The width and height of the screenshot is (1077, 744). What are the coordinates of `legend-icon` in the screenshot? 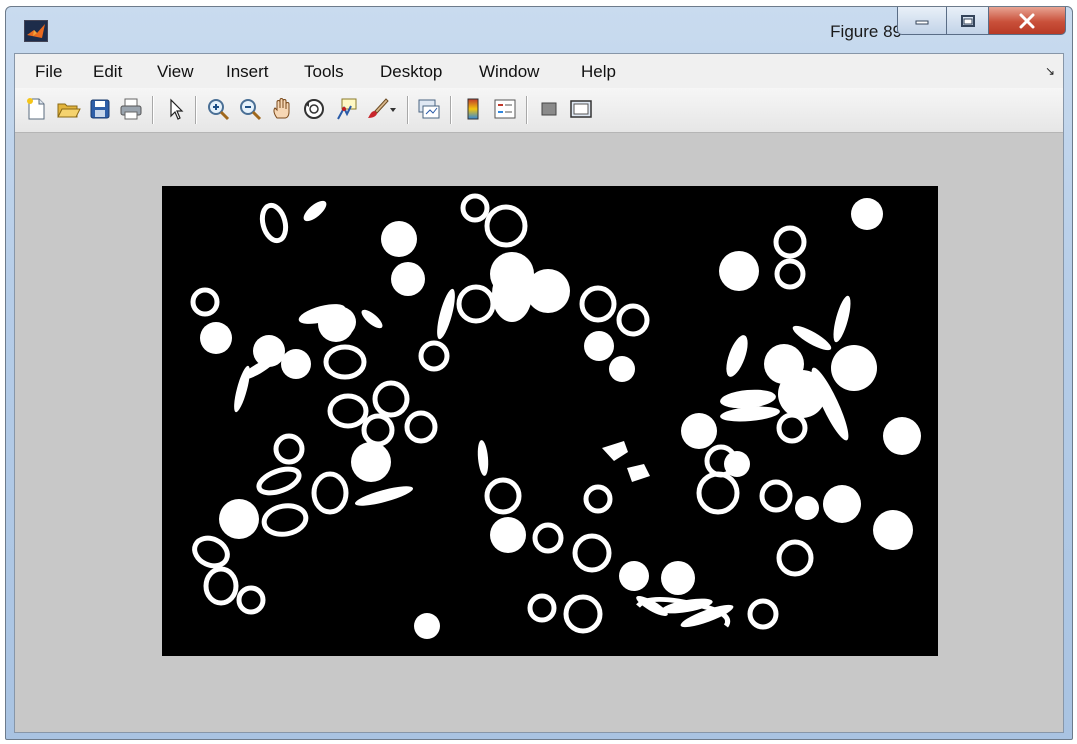 It's located at (505, 109).